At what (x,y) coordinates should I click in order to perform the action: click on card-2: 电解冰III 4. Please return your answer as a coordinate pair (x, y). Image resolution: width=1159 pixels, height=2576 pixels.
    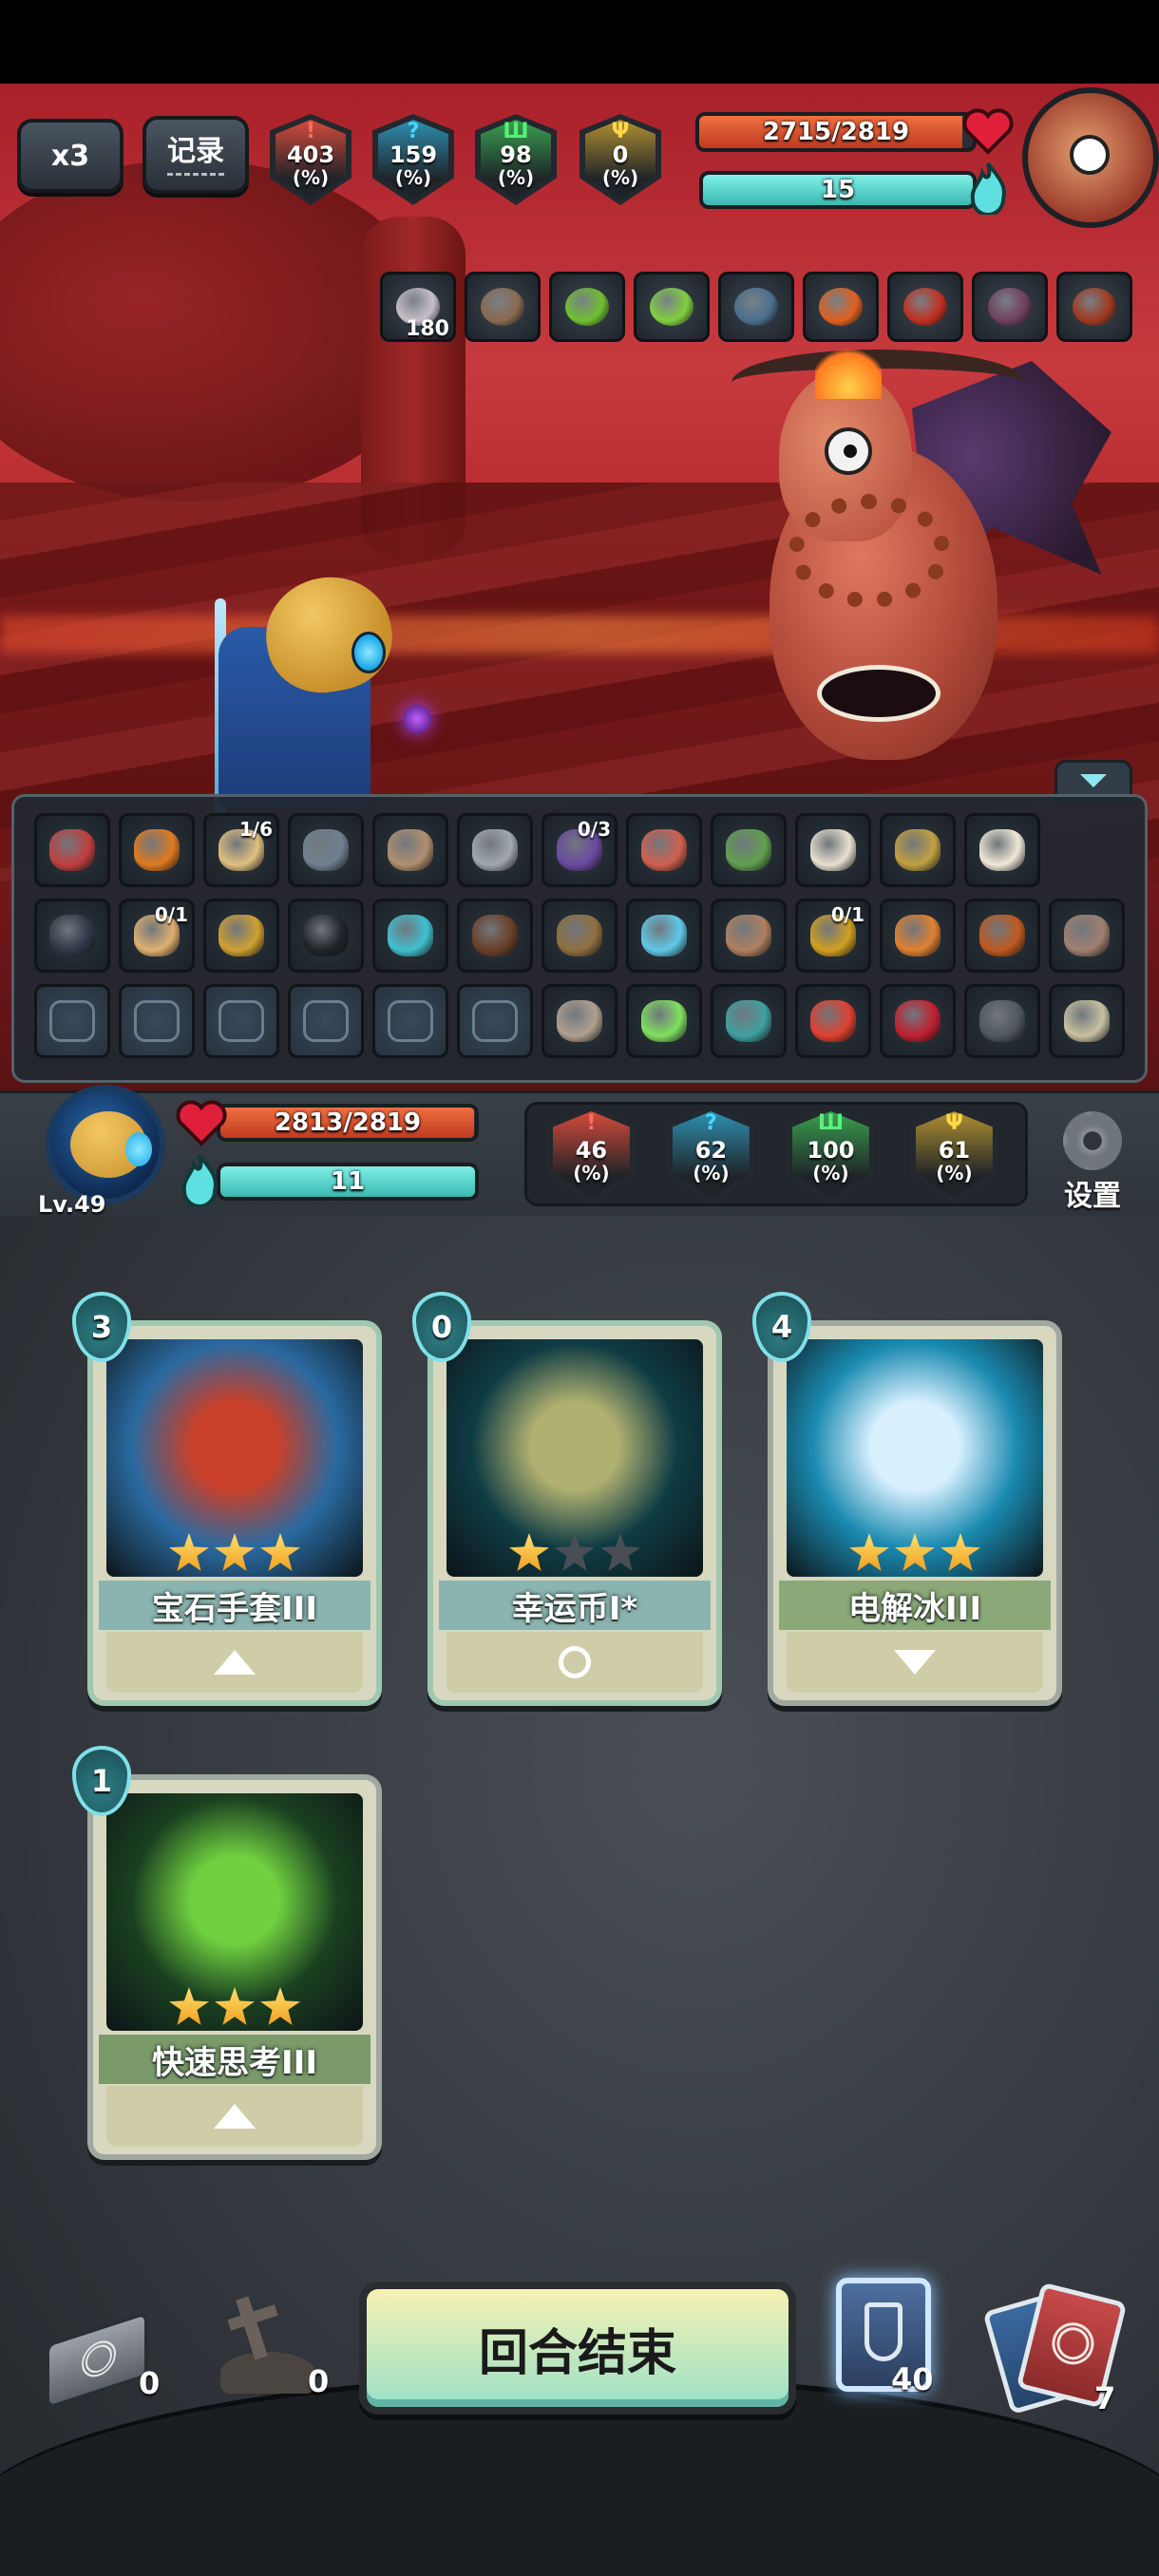
    Looking at the image, I should click on (907, 1499).